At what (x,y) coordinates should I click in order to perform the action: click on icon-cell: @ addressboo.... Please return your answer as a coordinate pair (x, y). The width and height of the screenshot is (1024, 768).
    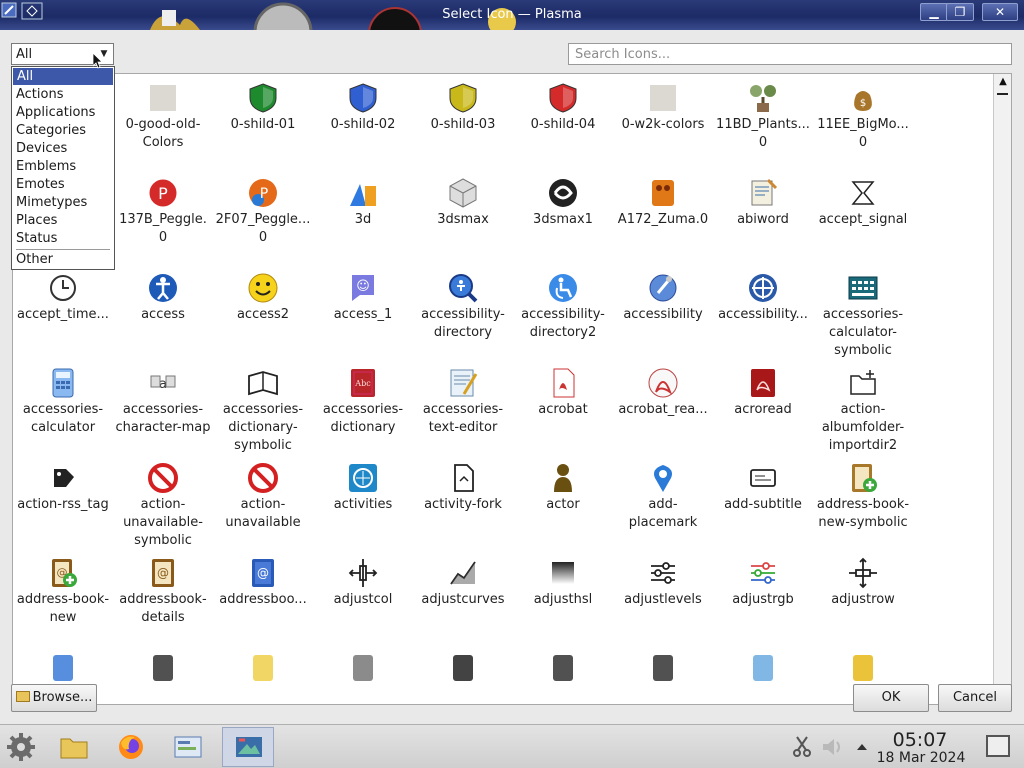
    Looking at the image, I should click on (263, 600).